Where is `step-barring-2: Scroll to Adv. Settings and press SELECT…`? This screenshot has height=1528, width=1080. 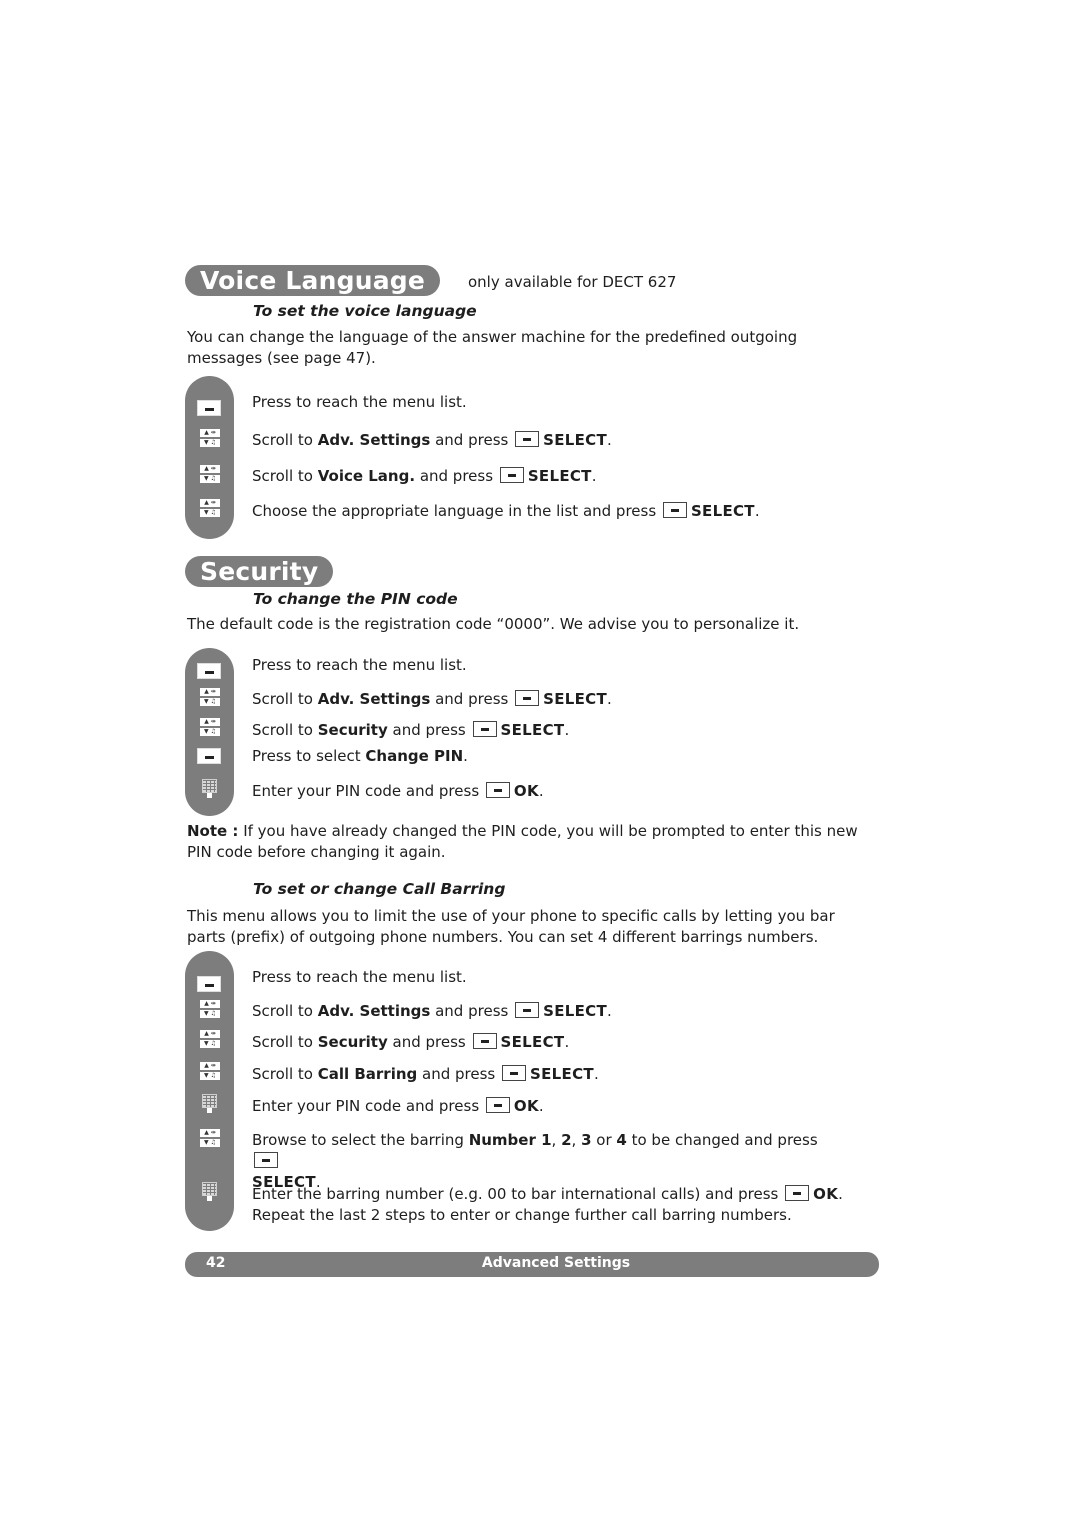 step-barring-2: Scroll to Adv. Settings and press SELECT… is located at coordinates (432, 1011).